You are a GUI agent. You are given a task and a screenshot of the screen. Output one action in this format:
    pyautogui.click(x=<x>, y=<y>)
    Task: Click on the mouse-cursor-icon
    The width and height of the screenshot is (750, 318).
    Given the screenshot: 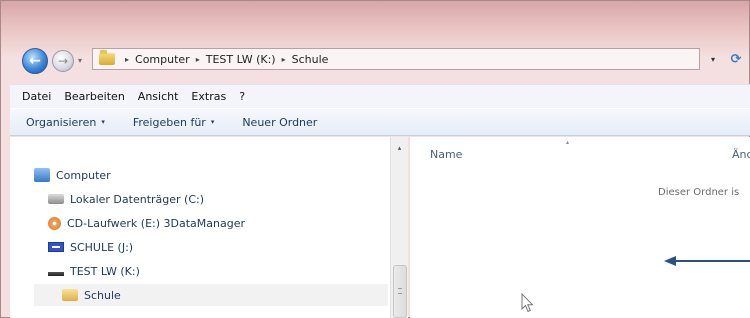 What is the action you would take?
    pyautogui.click(x=527, y=303)
    